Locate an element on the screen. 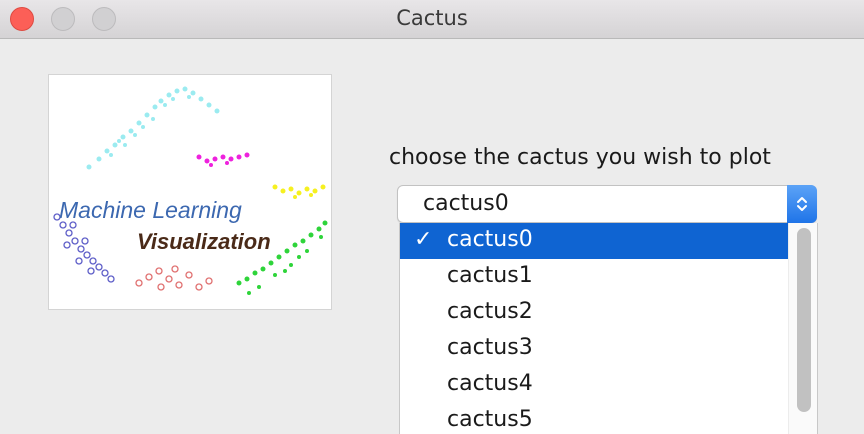 This screenshot has width=864, height=434. option-label: cactus5 is located at coordinates (490, 419).